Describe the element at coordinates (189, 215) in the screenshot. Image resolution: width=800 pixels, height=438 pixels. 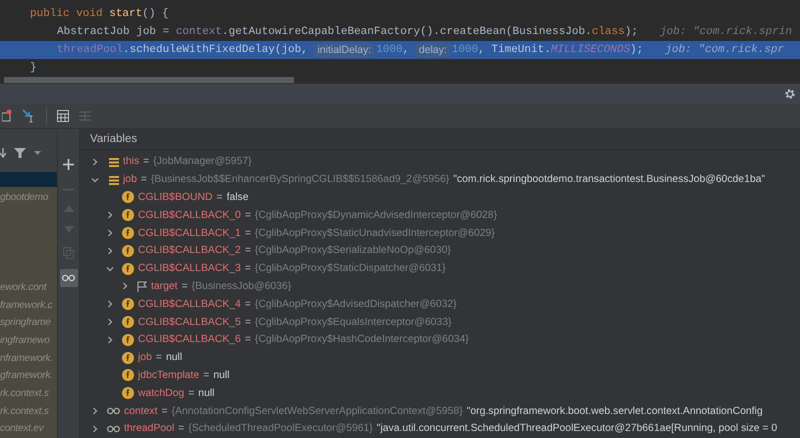
I see `variable-name: CGLIB$CALLBACK_0` at that location.